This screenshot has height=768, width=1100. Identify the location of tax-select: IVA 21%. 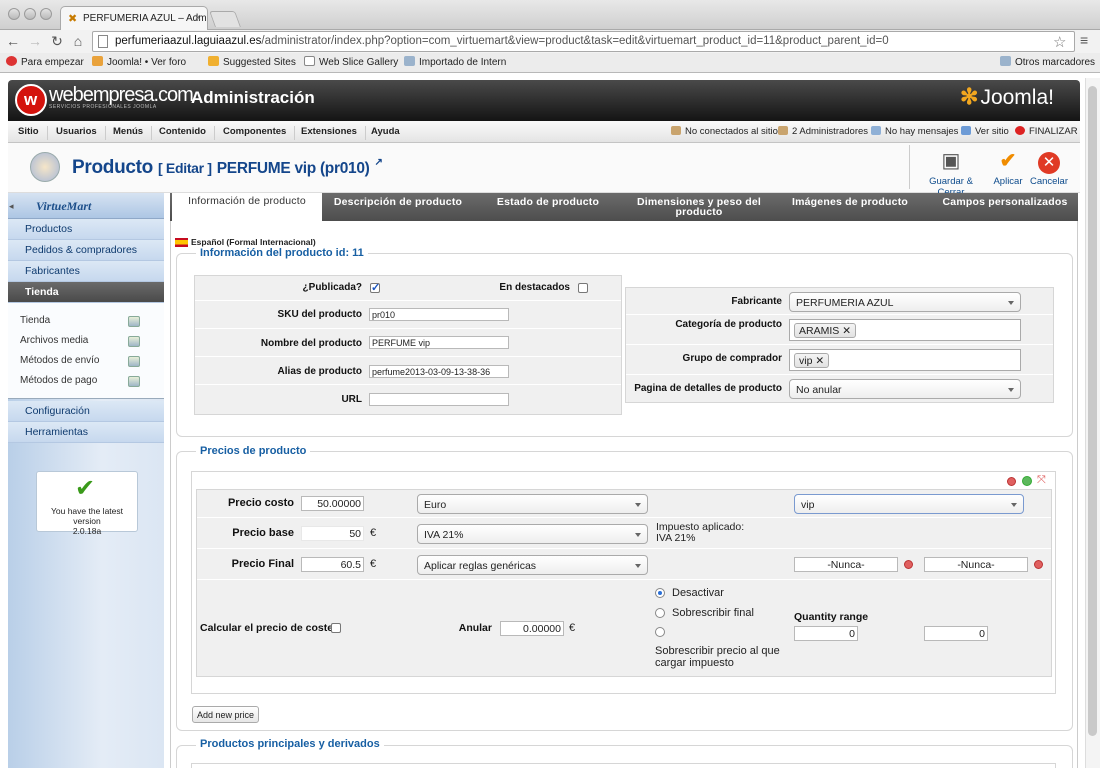
(532, 534).